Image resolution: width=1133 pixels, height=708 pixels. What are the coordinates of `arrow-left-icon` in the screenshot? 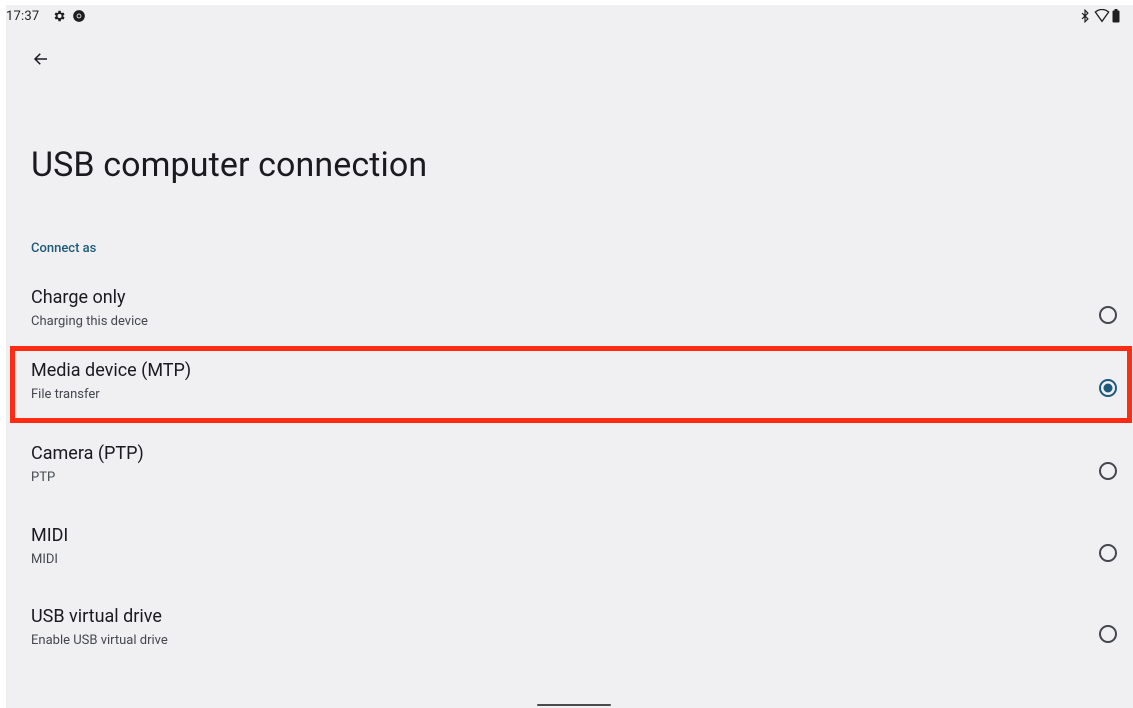 It's located at (41, 61).